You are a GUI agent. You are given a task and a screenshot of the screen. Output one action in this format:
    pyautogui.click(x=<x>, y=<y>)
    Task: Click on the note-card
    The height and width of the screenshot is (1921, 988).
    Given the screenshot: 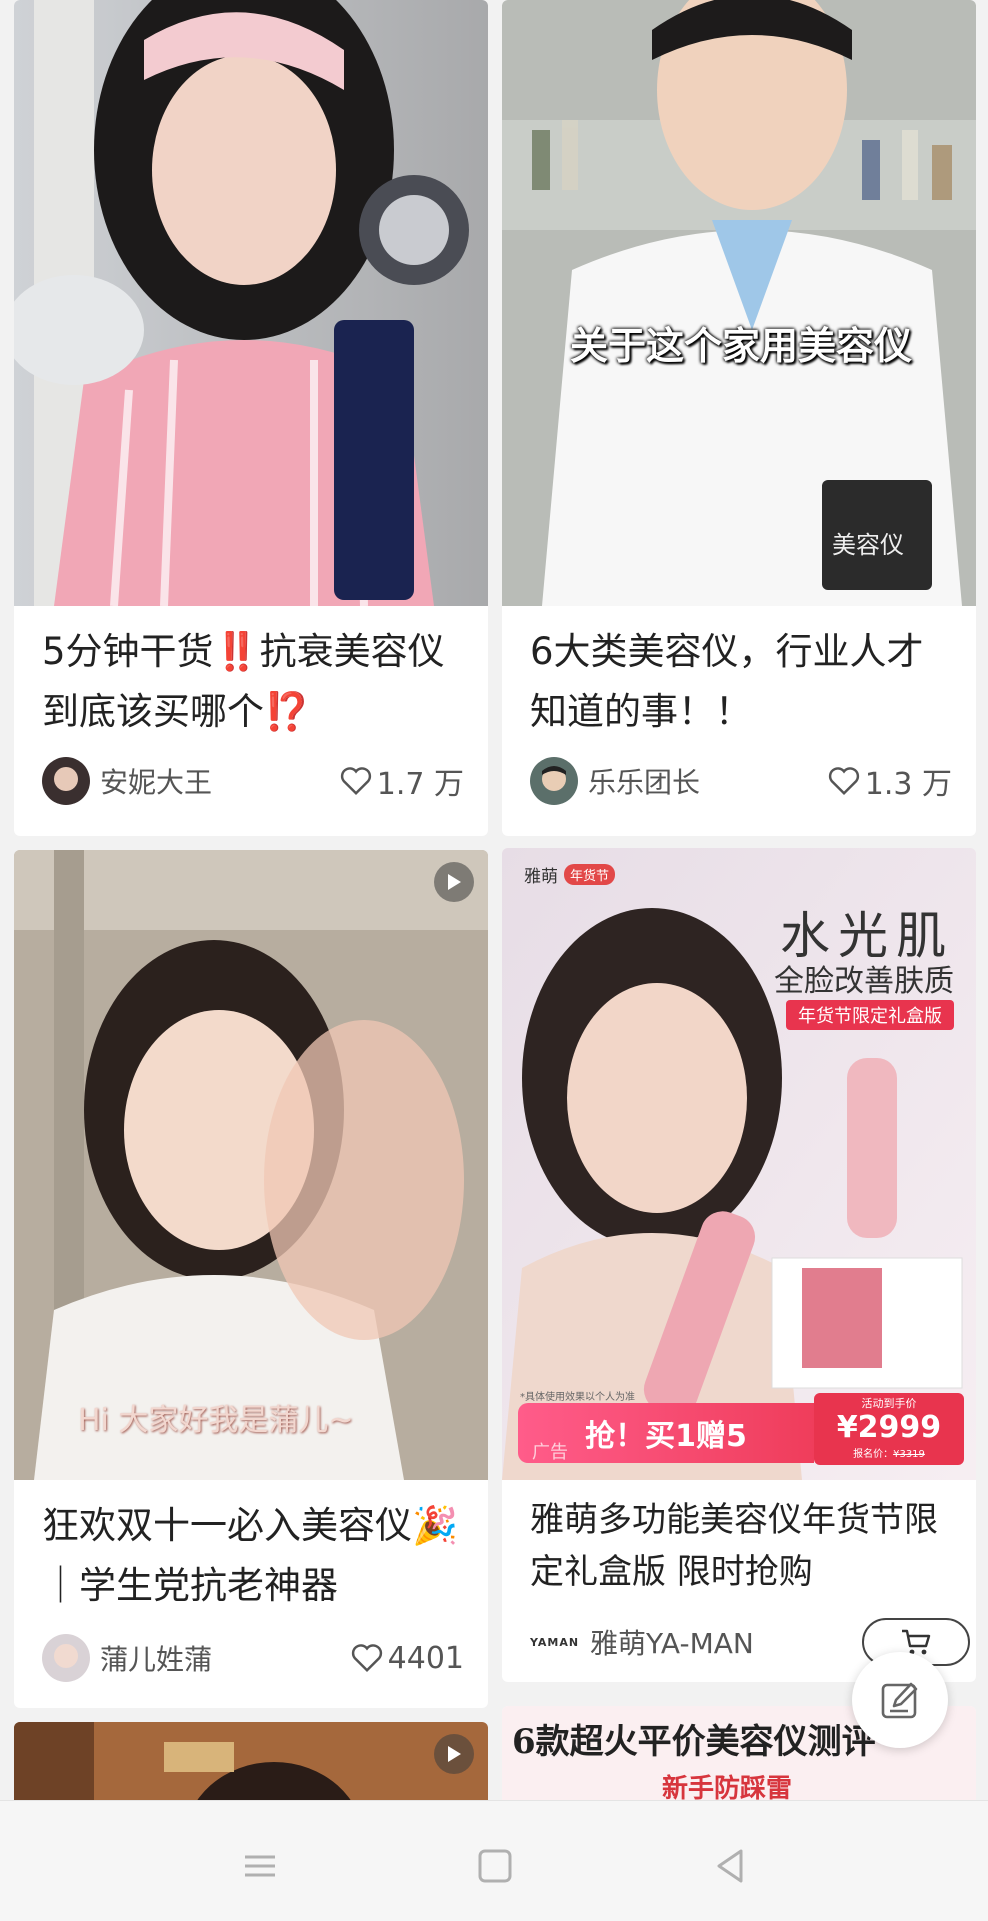 What is the action you would take?
    pyautogui.click(x=251, y=1761)
    